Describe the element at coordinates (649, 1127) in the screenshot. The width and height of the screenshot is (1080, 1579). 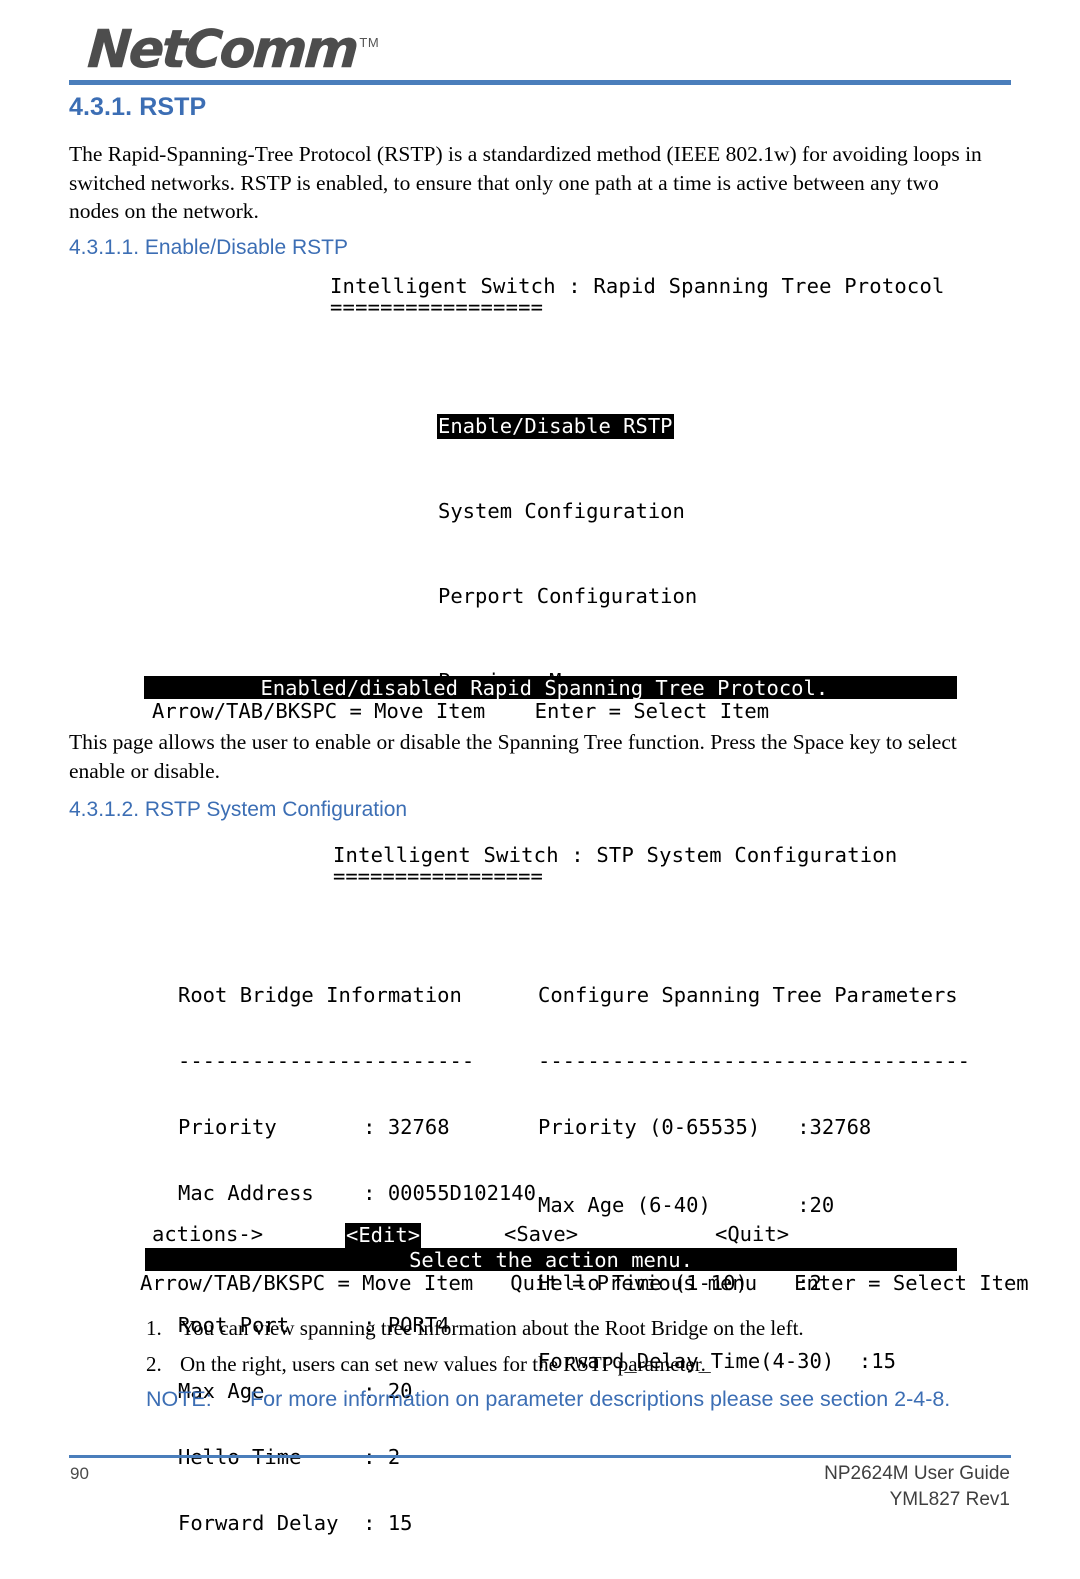
I see `param-label: Priority (0-65535)` at that location.